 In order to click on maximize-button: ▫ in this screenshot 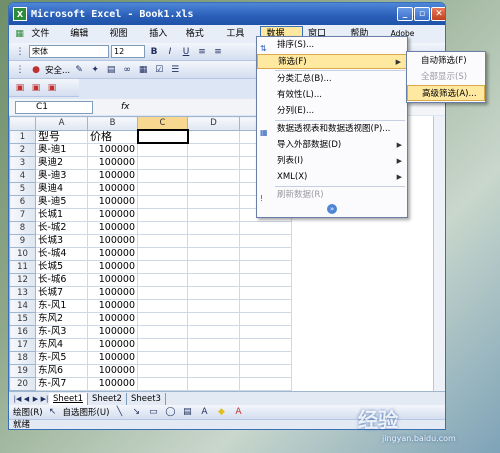, I will do `click(422, 14)`.